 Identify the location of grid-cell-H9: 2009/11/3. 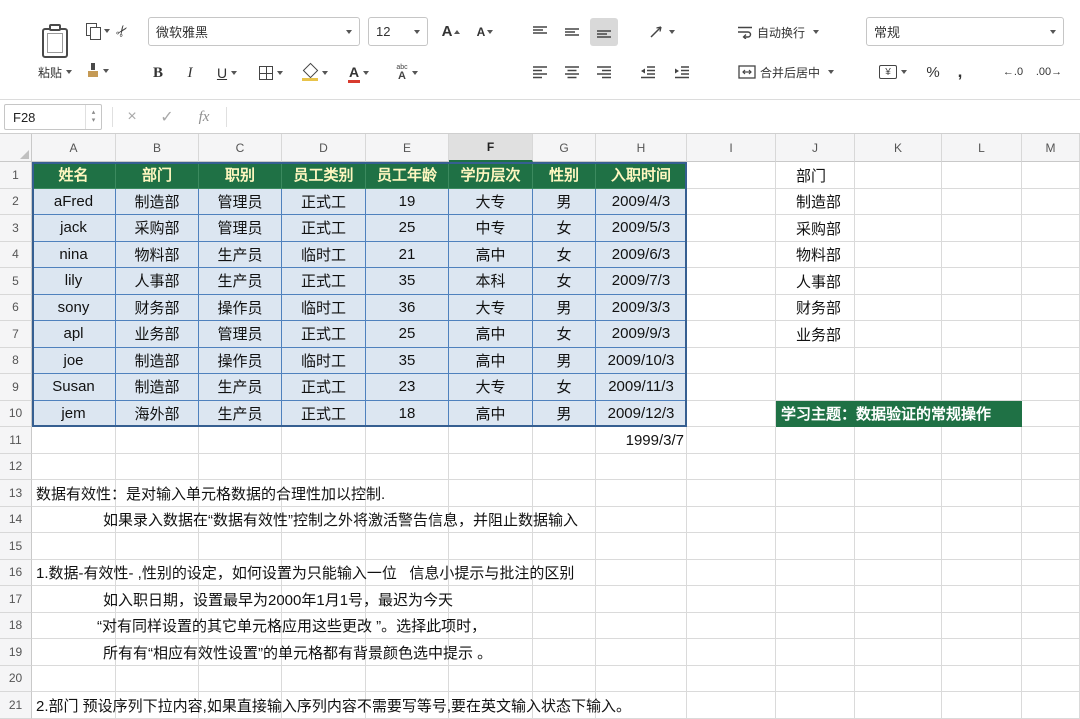
(641, 387).